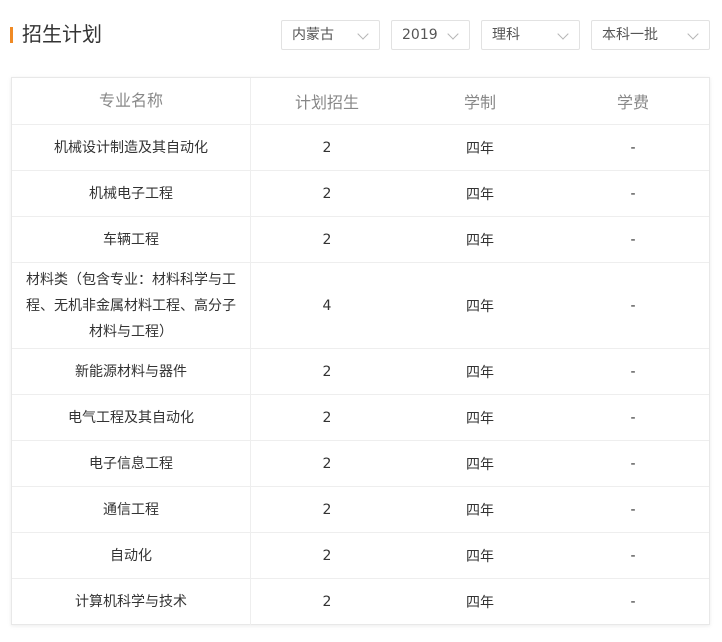  I want to click on table-row: 机械电子工程 2 四年 -, so click(360, 194).